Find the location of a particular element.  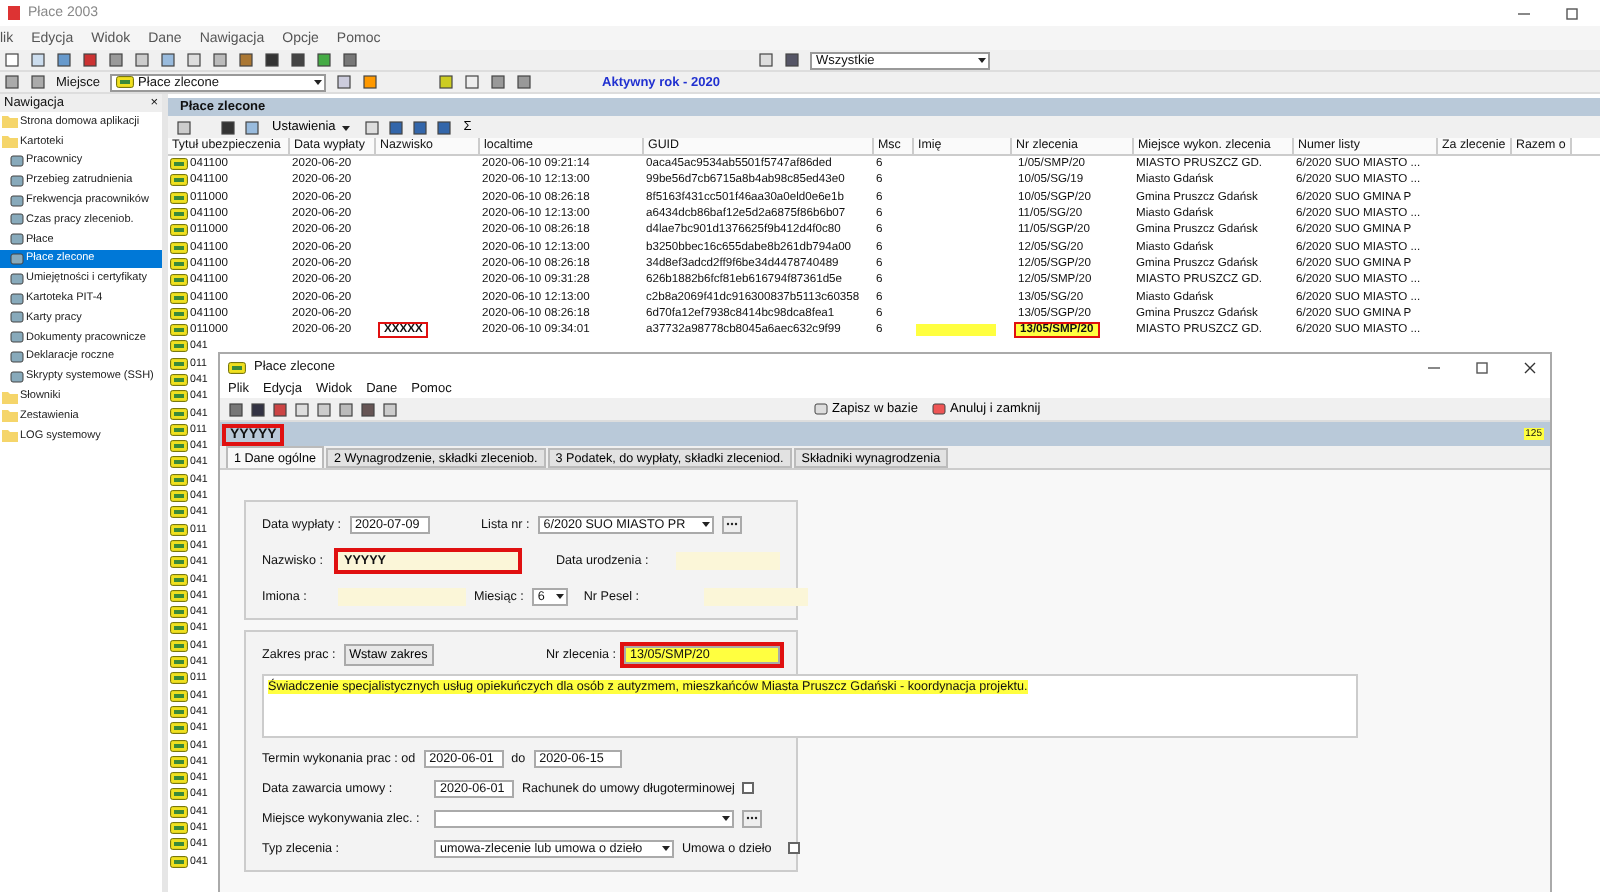

first-names-field is located at coordinates (402, 596).